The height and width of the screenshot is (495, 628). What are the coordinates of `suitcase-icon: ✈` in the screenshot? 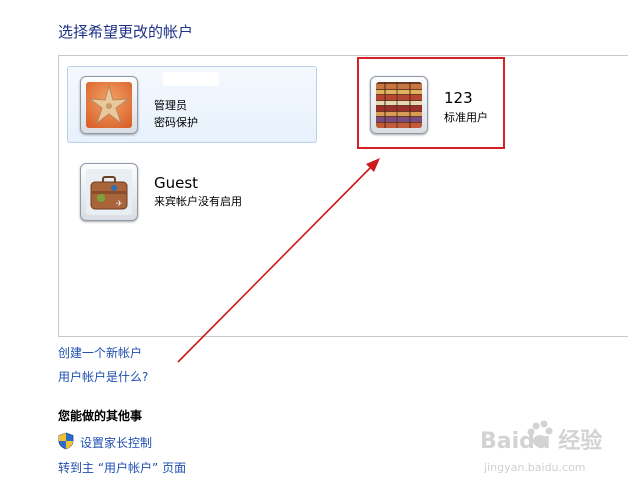 It's located at (109, 192).